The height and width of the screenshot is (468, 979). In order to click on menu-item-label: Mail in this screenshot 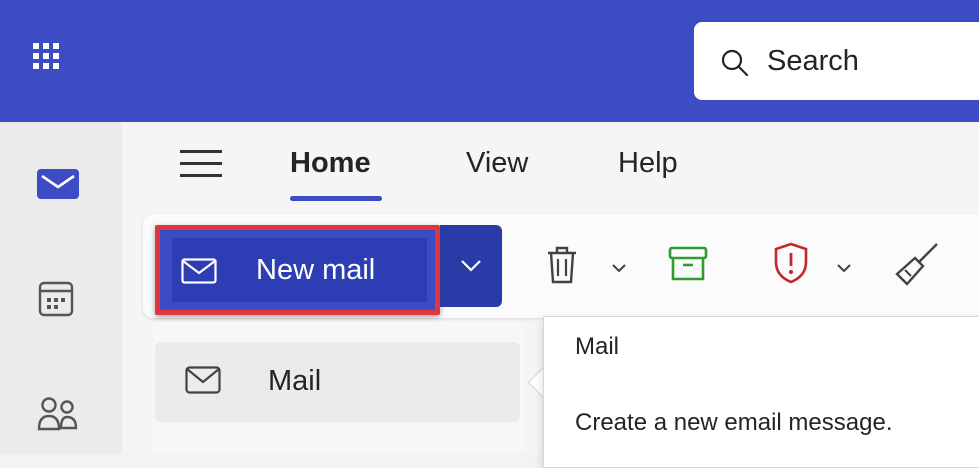, I will do `click(295, 381)`.